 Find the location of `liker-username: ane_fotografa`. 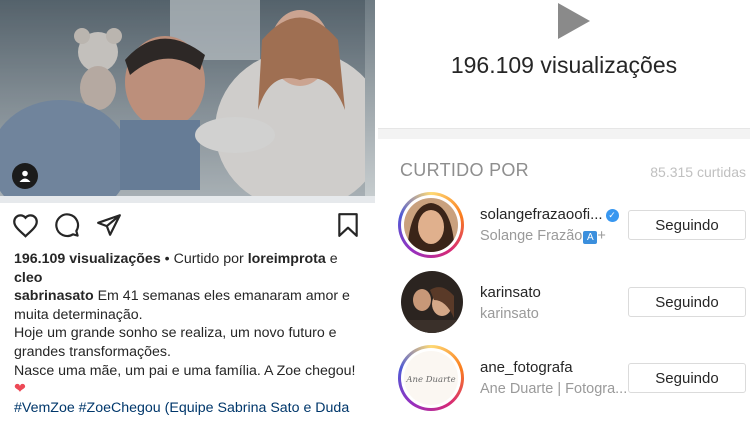

liker-username: ane_fotografa is located at coordinates (526, 367).